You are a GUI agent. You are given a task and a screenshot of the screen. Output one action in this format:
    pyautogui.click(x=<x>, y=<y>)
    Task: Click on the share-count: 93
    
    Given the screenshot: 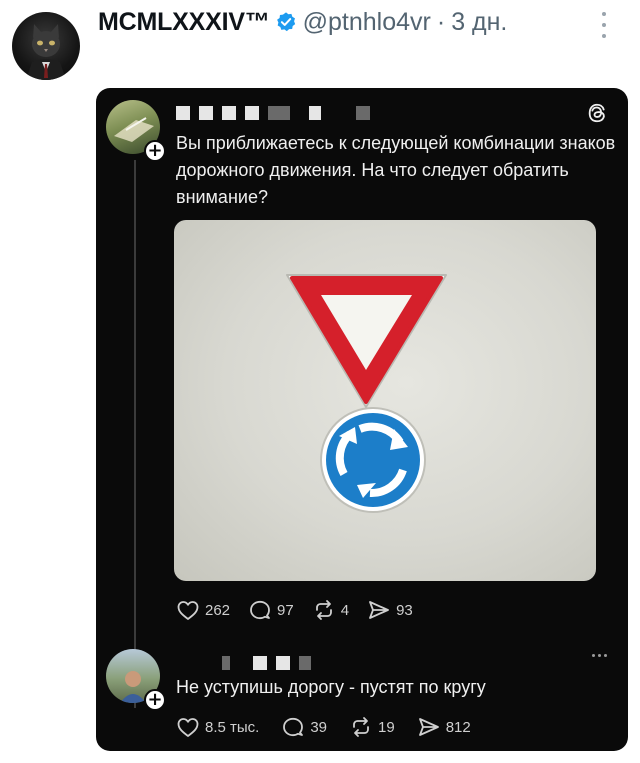 What is the action you would take?
    pyautogui.click(x=404, y=610)
    